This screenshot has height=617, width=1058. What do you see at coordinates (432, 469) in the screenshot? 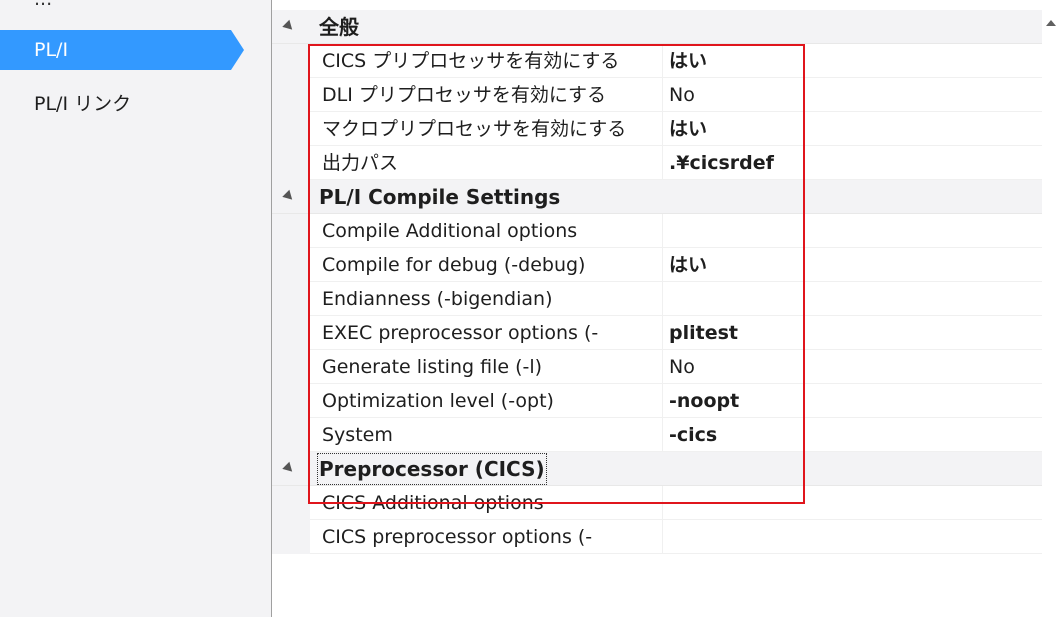
I see `category-label: Preprocessor (CICS)` at bounding box center [432, 469].